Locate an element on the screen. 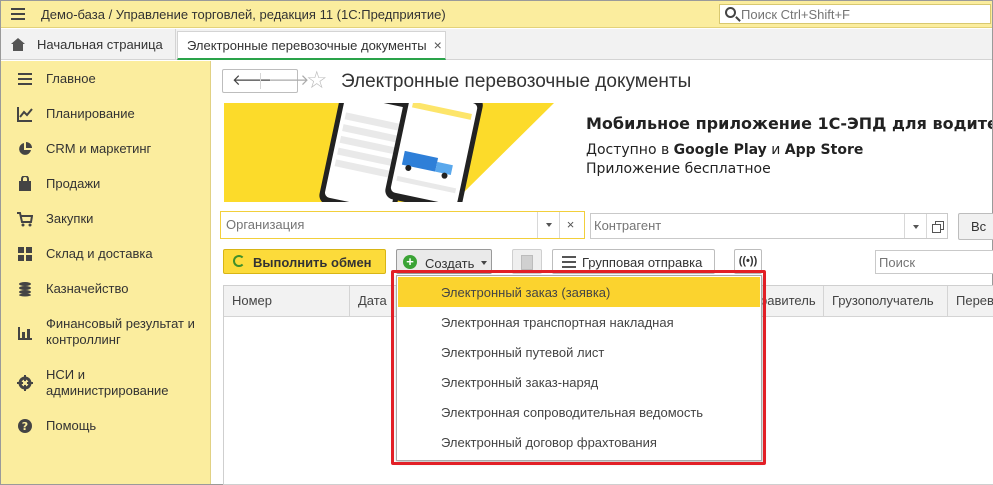 The height and width of the screenshot is (485, 993). cart-icon is located at coordinates (25, 219).